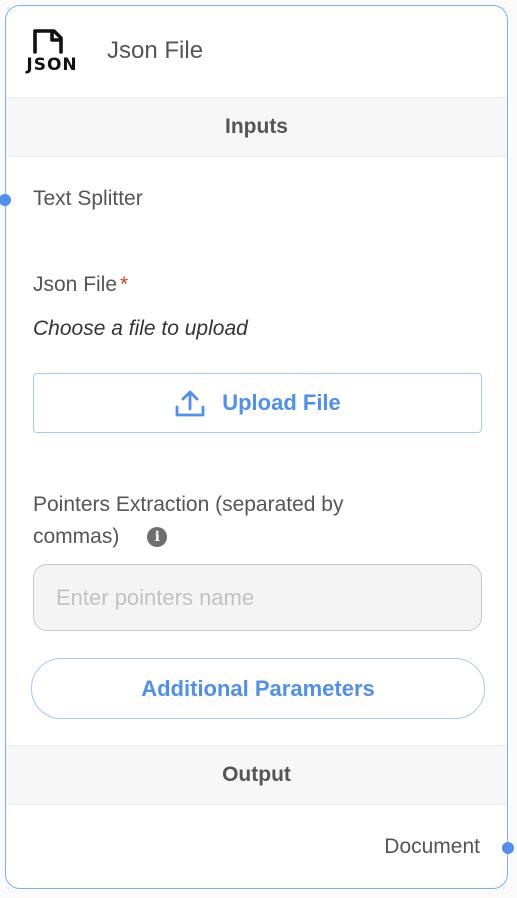  I want to click on text-splitter-input-handle, so click(5, 200).